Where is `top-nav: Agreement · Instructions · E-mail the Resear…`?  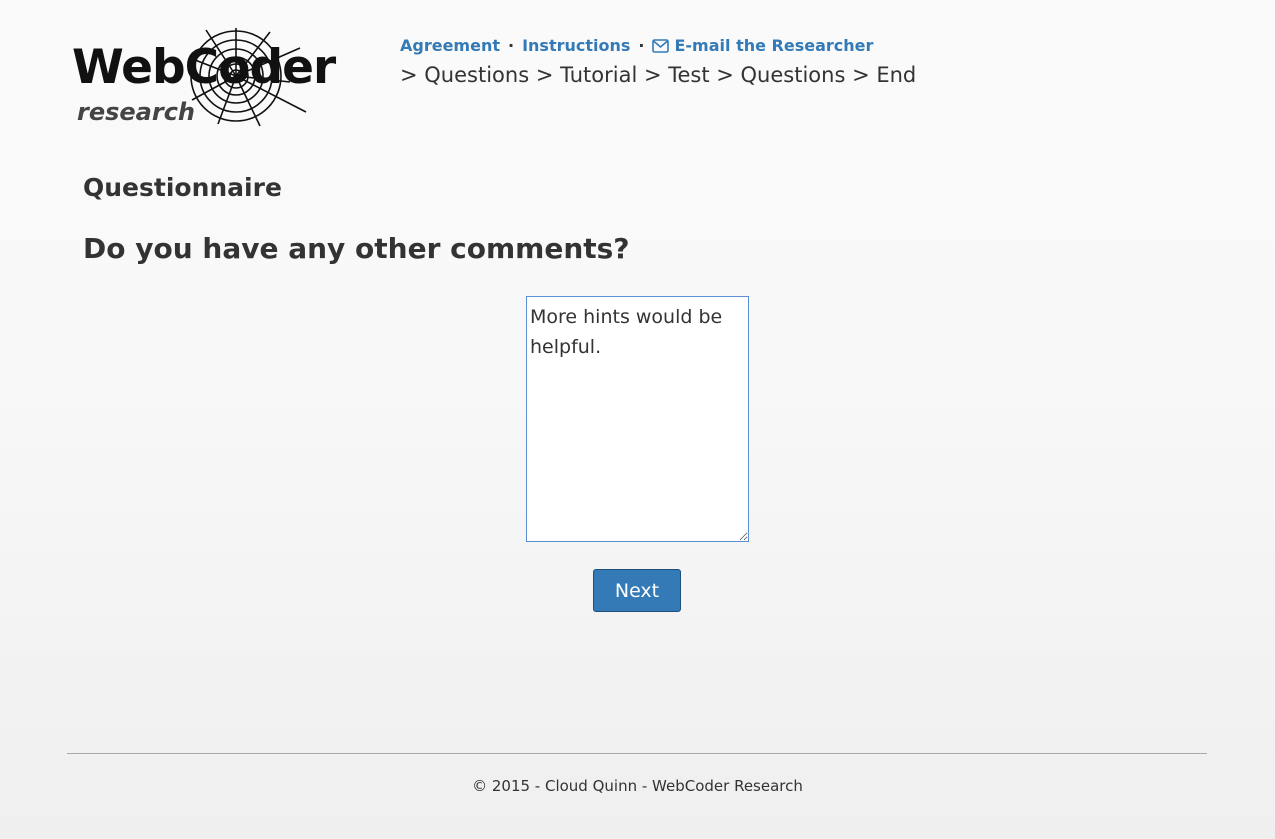 top-nav: Agreement · Instructions · E-mail the Resear… is located at coordinates (636, 46).